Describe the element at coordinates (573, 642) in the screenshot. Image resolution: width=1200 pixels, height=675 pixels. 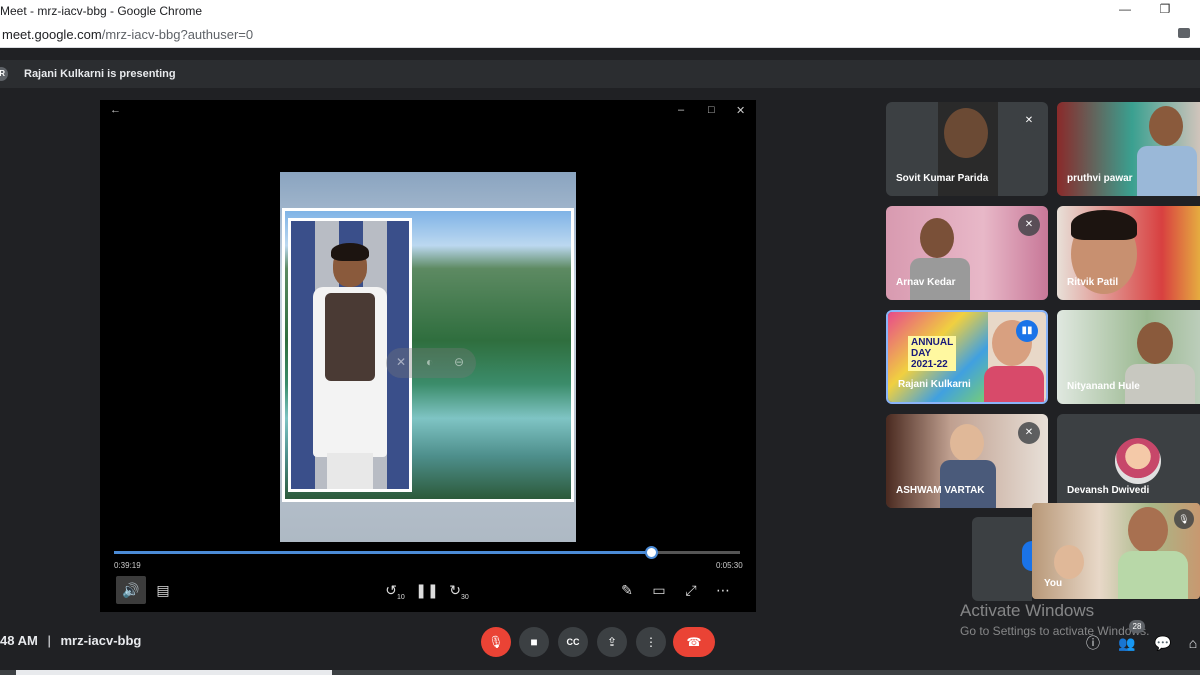
I see `captions-button: CC` at that location.